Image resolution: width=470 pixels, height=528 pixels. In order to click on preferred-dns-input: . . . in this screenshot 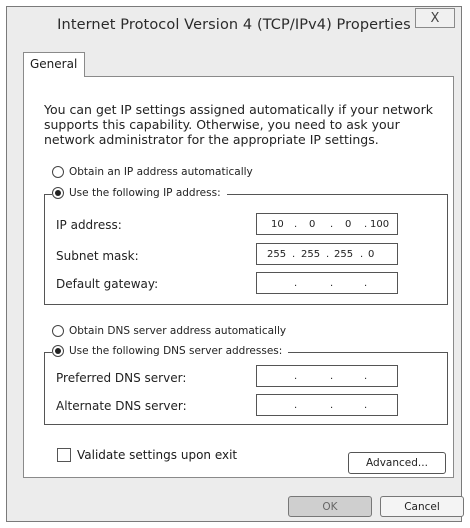, I will do `click(327, 376)`.